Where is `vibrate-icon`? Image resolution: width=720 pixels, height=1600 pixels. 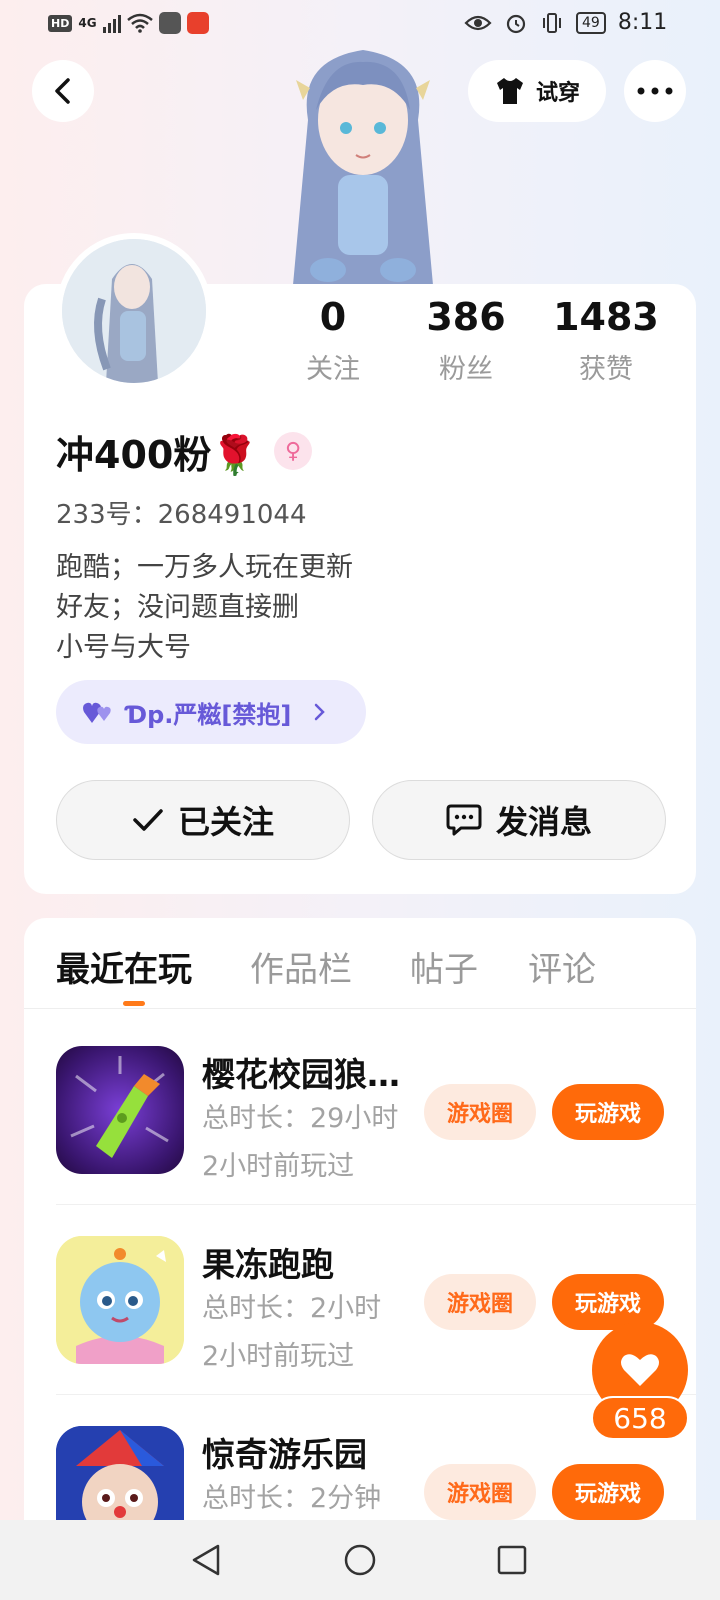 vibrate-icon is located at coordinates (552, 22).